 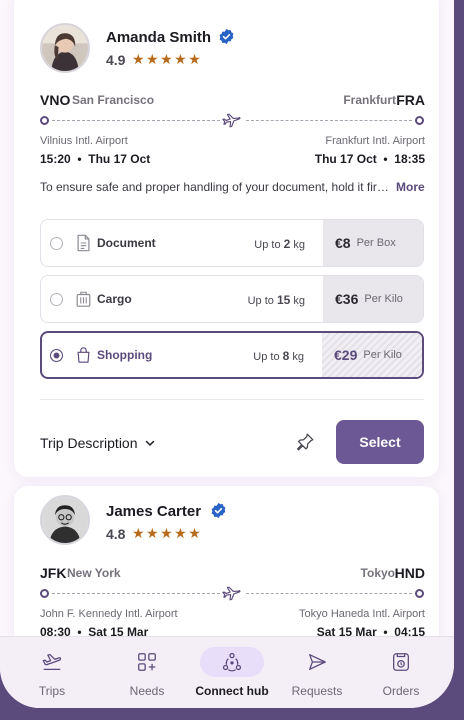 What do you see at coordinates (283, 300) in the screenshot?
I see `limit-value: 15` at bounding box center [283, 300].